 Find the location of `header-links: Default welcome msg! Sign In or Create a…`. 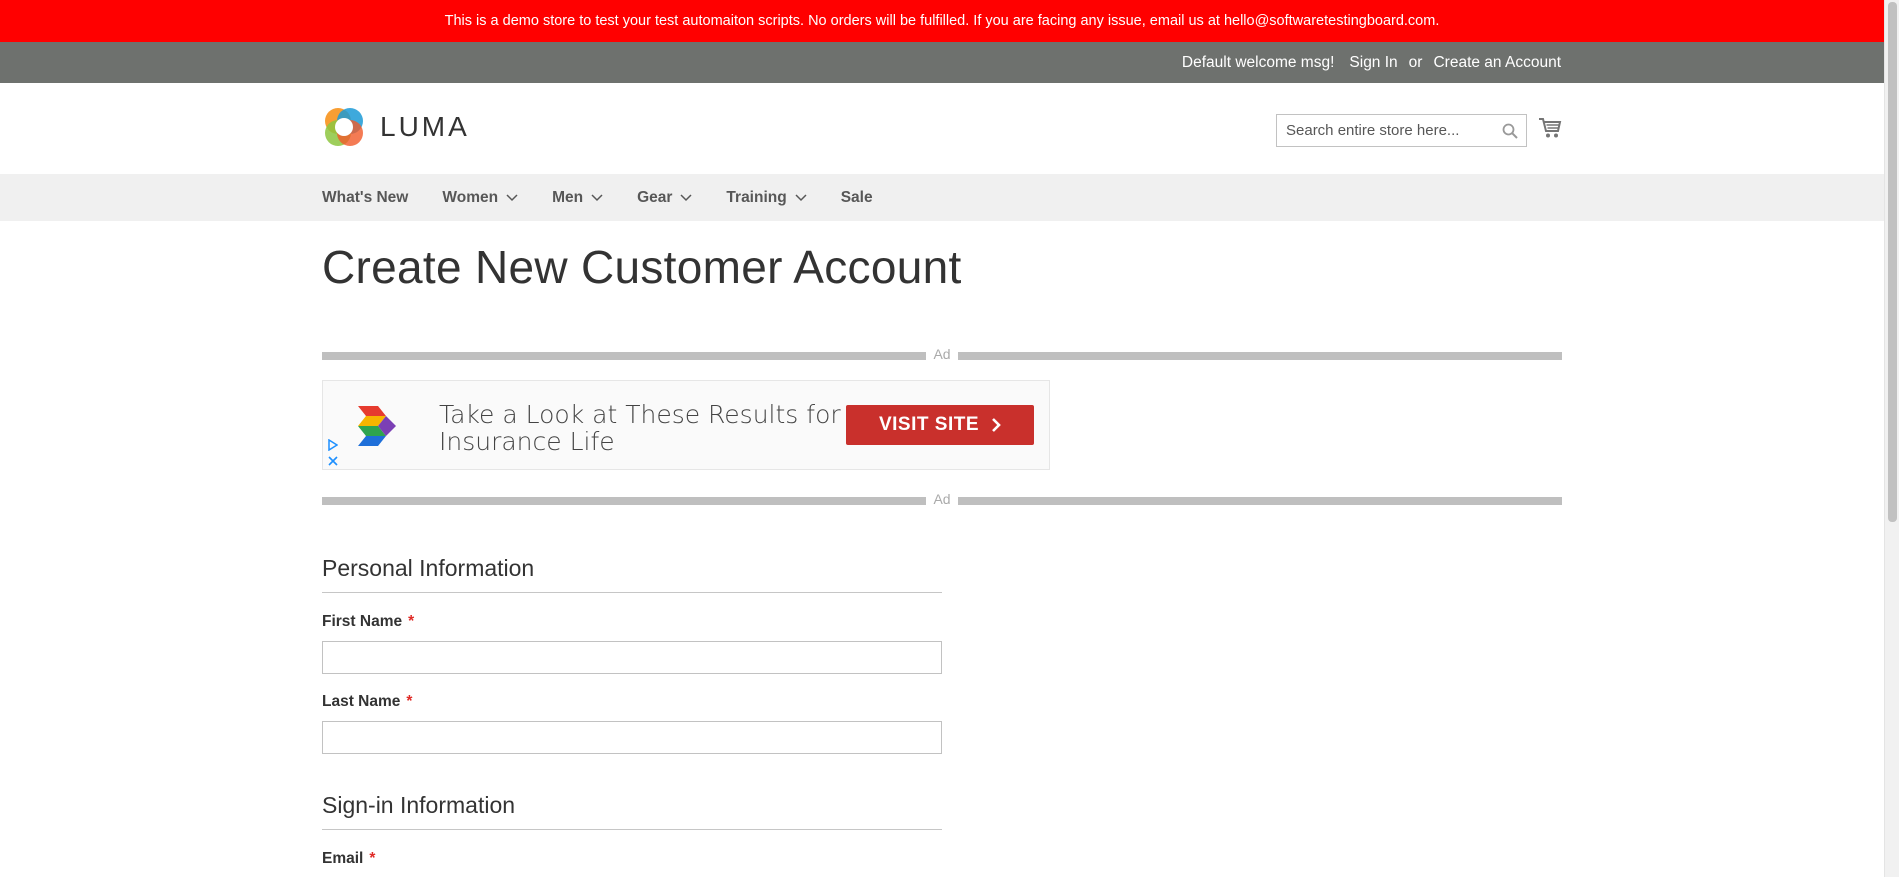

header-links: Default welcome msg! Sign In or Create a… is located at coordinates (1371, 62).